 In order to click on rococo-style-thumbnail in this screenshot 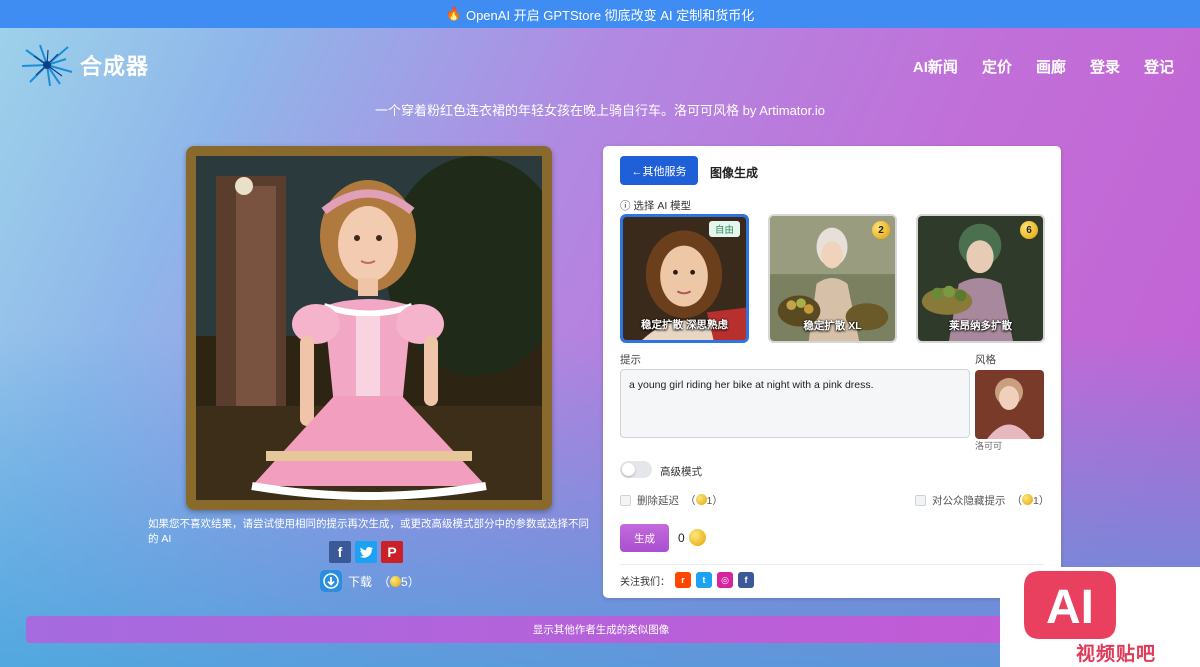, I will do `click(1009, 404)`.